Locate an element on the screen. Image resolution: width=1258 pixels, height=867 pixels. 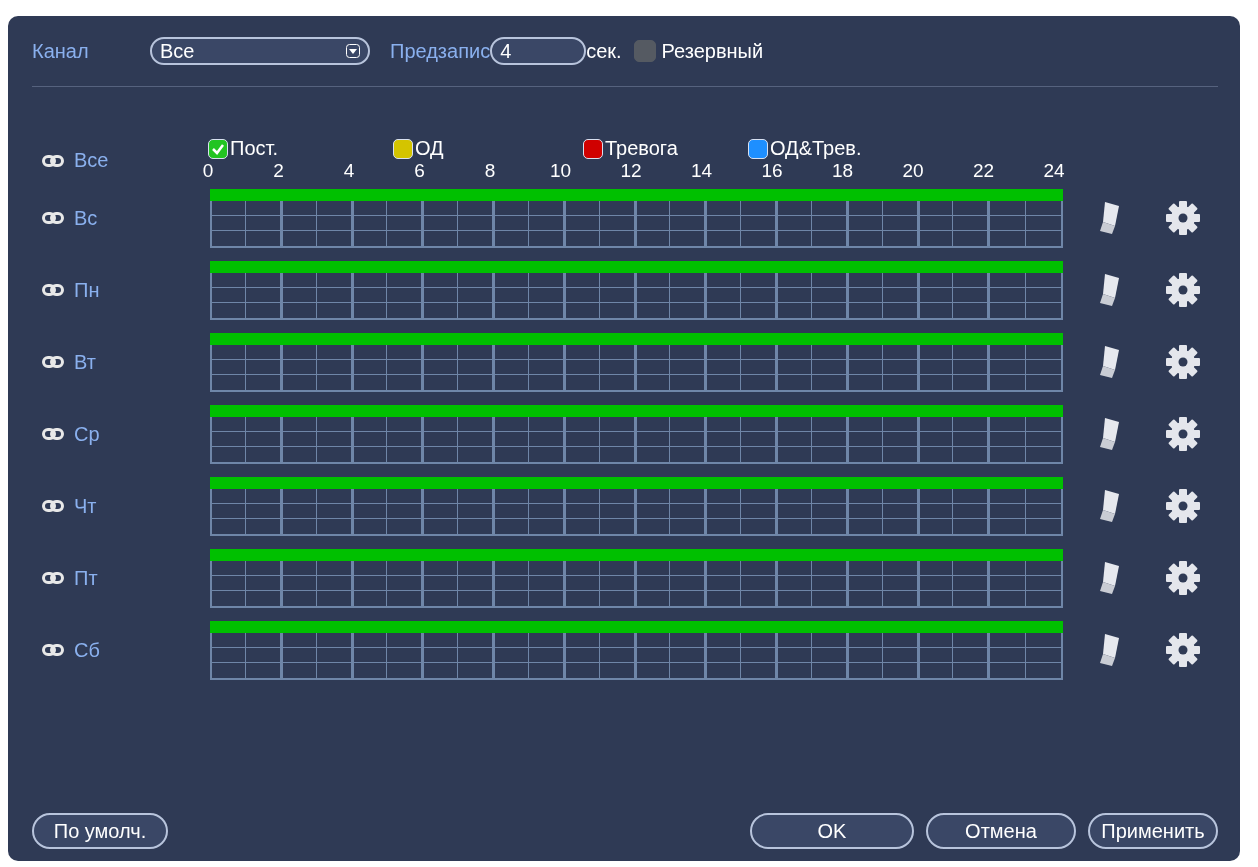
seconds-label: сек. is located at coordinates (604, 51).